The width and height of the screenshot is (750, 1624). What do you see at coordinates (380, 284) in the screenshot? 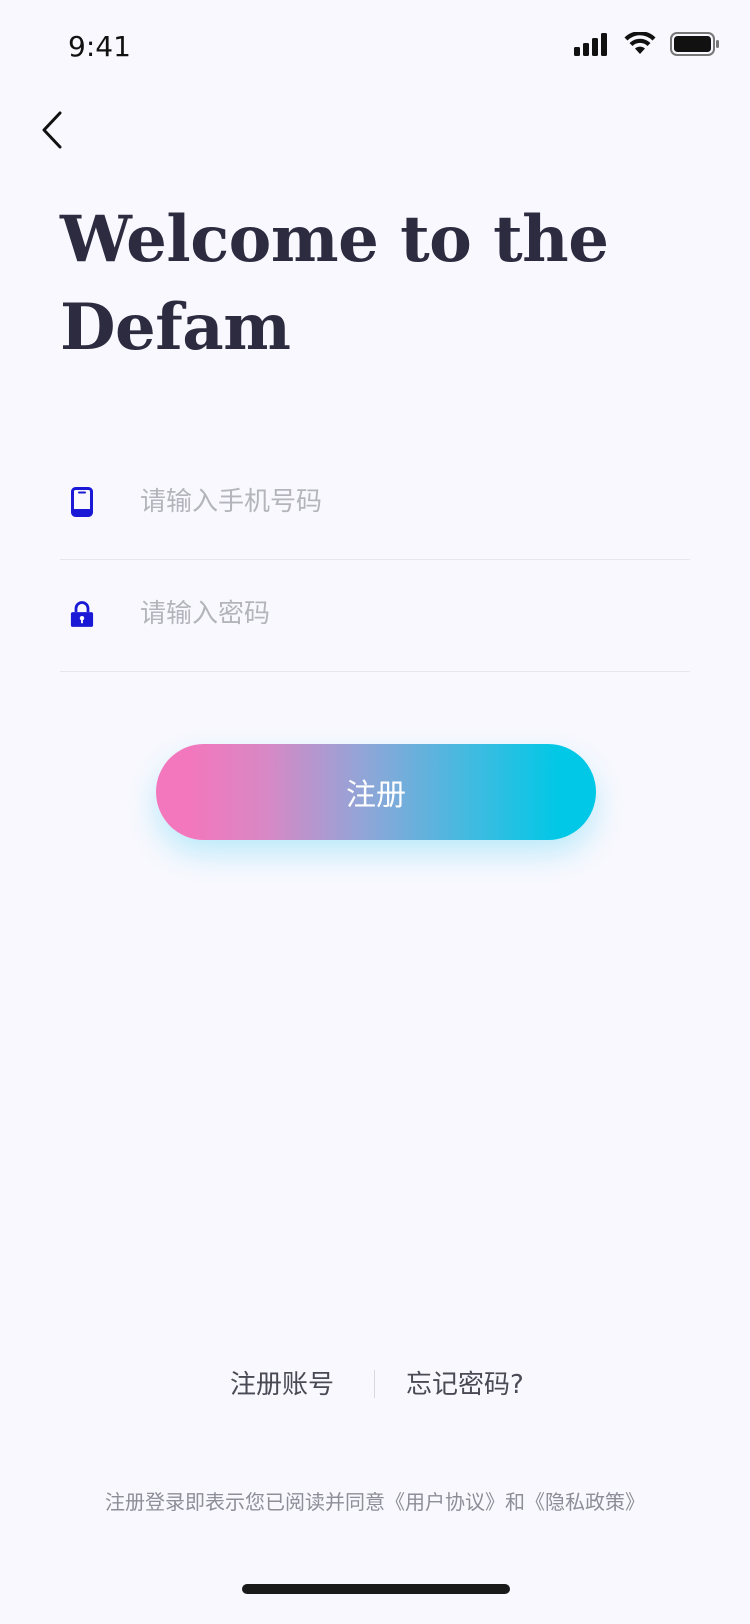
I see `page-title: Welcome to the Defam` at bounding box center [380, 284].